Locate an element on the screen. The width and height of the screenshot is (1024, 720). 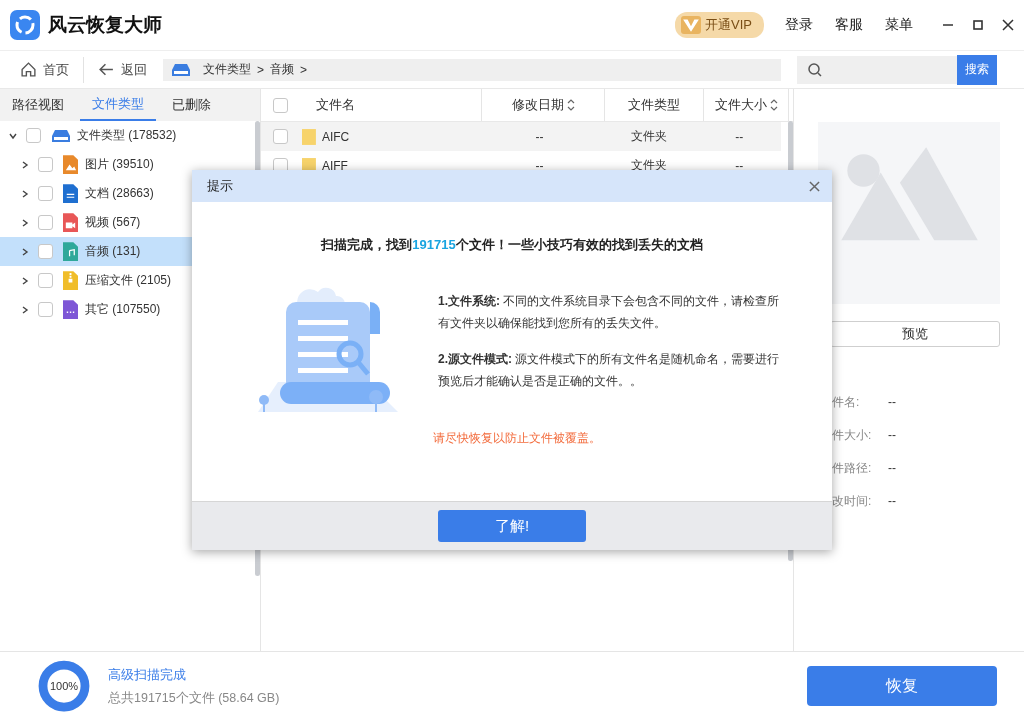
app-title: 风云恢复大师 is located at coordinates (105, 25).